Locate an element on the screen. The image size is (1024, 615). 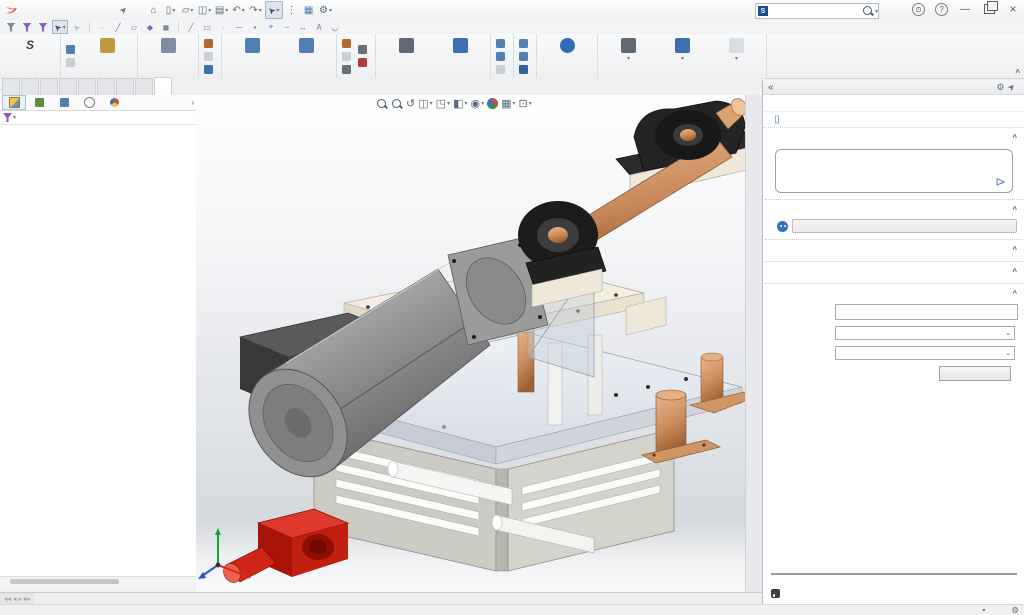
smartproperties-button: S is located at coordinates (30, 46).